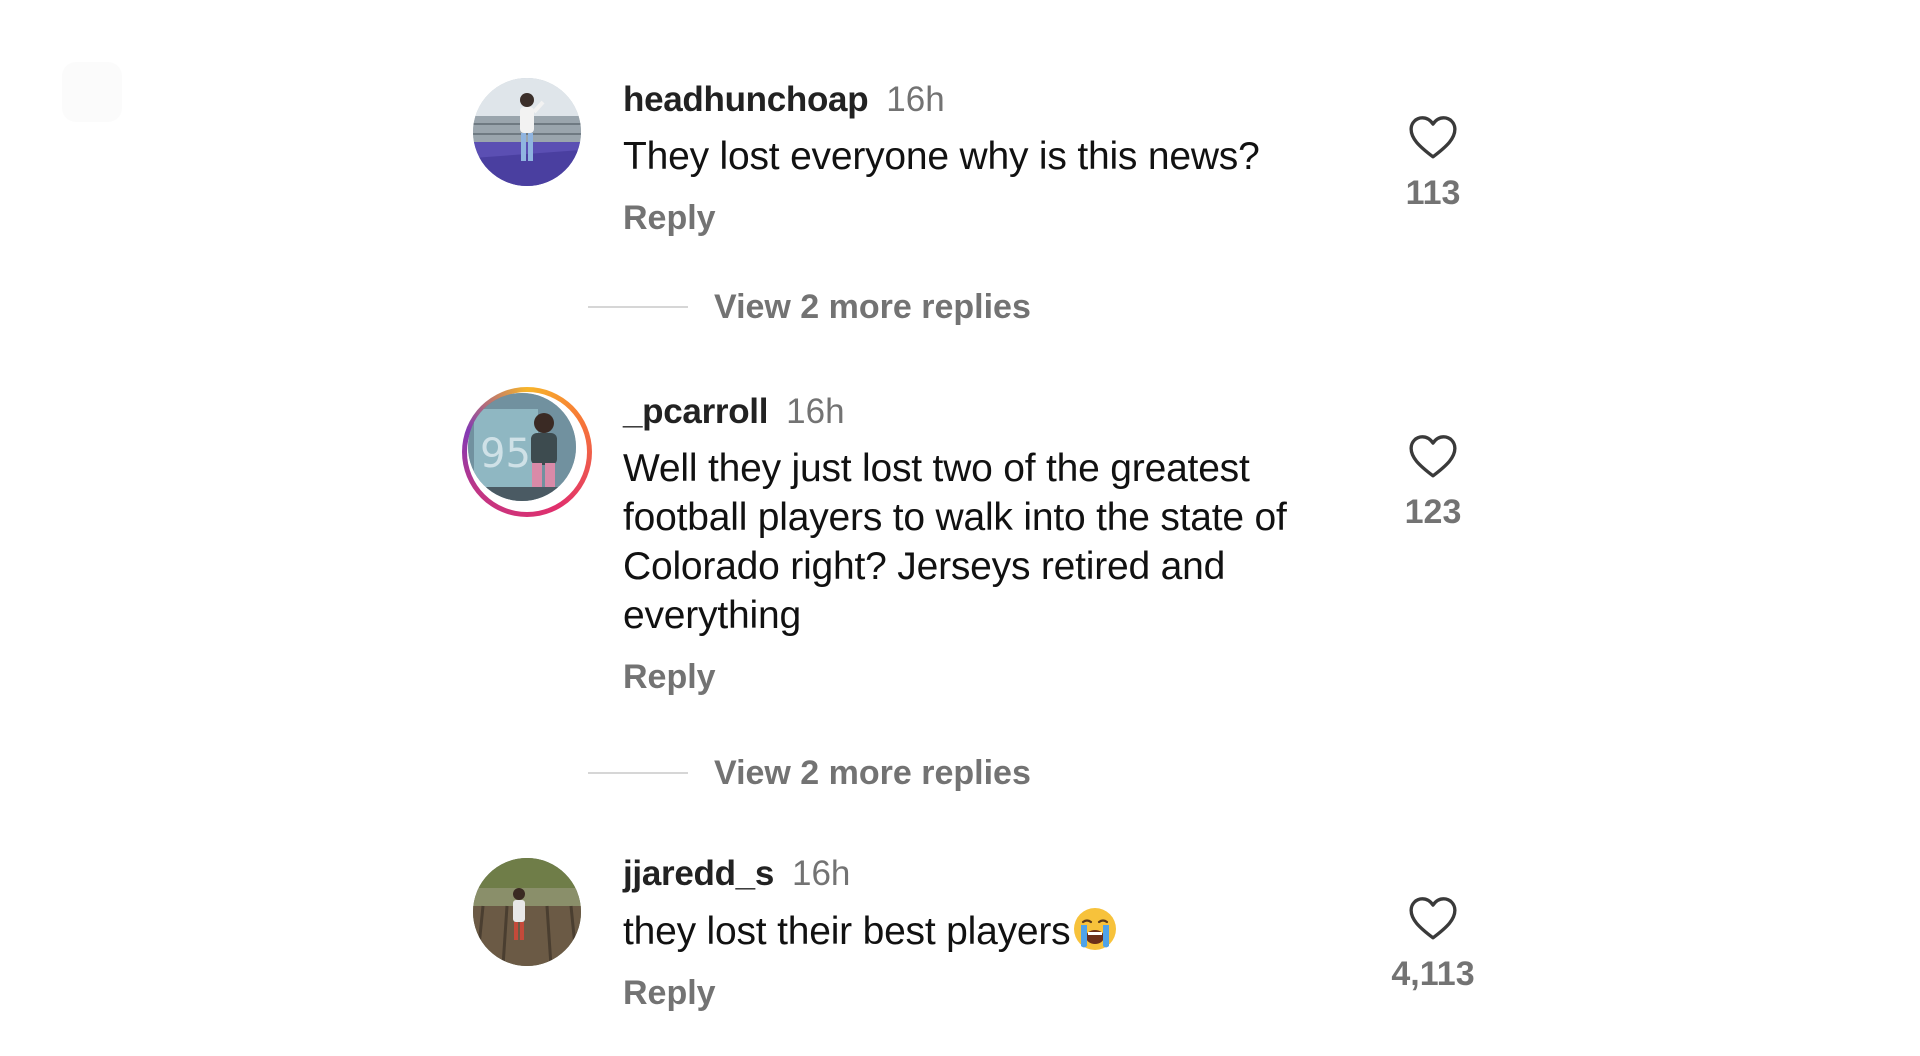 The image size is (1920, 1056). I want to click on avatar-photo-icon: 95, so click(522, 447).